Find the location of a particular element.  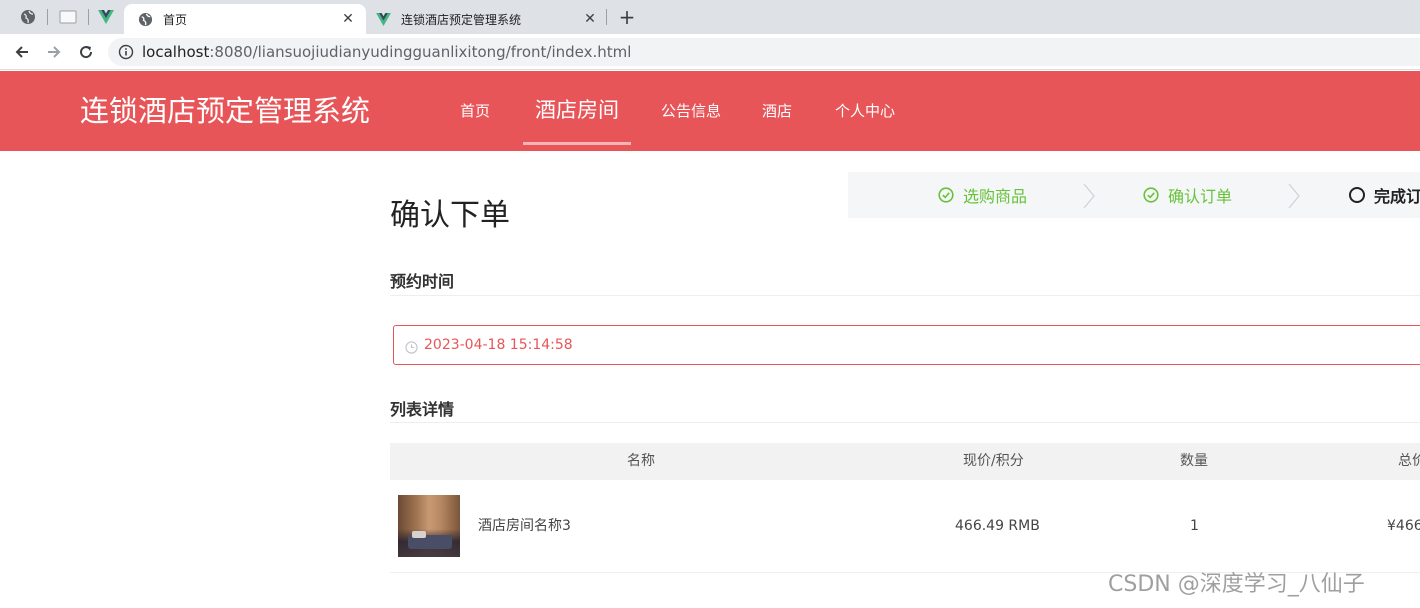

room-price: 466.49 RMB is located at coordinates (997, 526).